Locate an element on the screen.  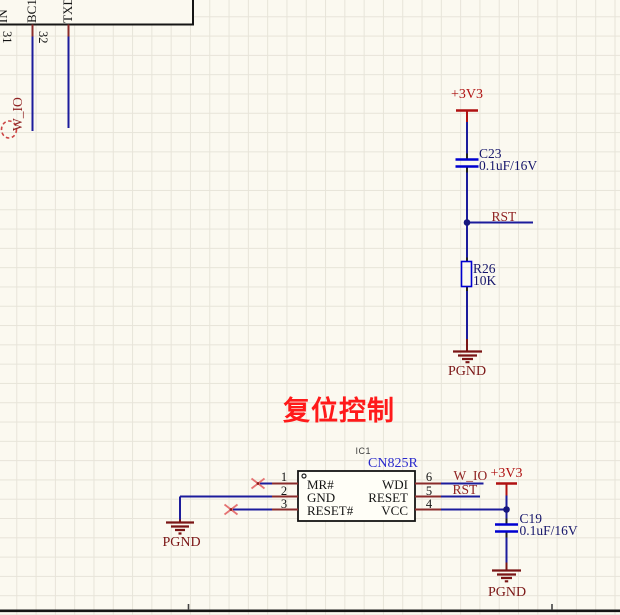
ground-symbol-left is located at coordinates (180, 527).